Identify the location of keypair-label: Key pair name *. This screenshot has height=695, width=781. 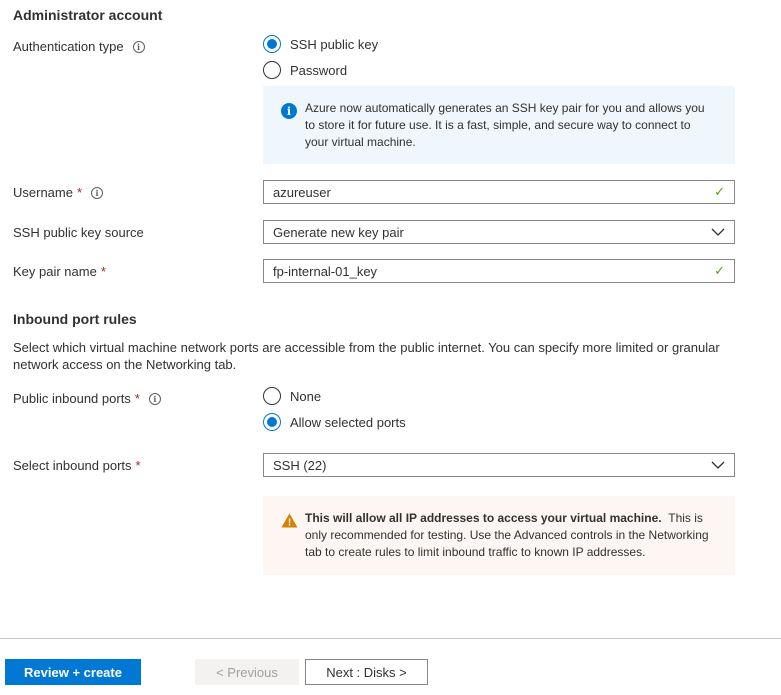
(59, 271).